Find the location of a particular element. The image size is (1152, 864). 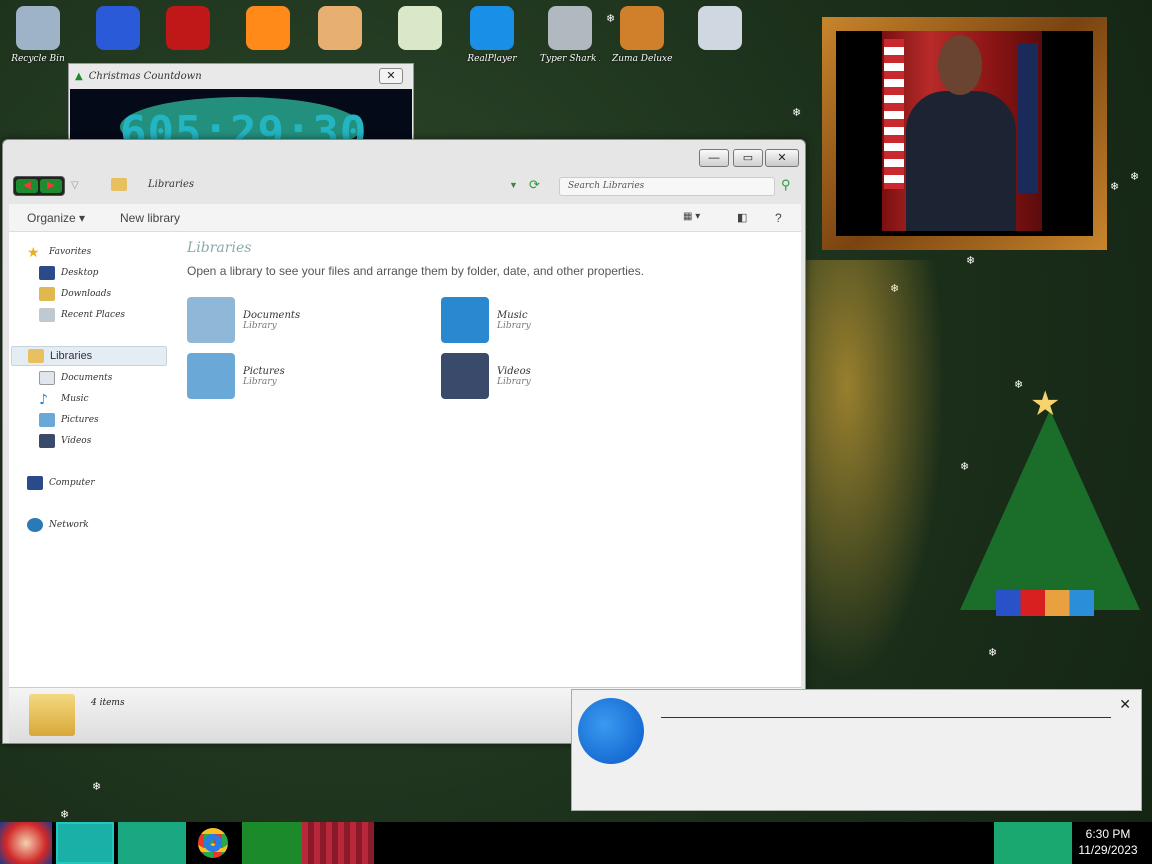

desktop-icon-label: RealPlayer is located at coordinates (492, 59).